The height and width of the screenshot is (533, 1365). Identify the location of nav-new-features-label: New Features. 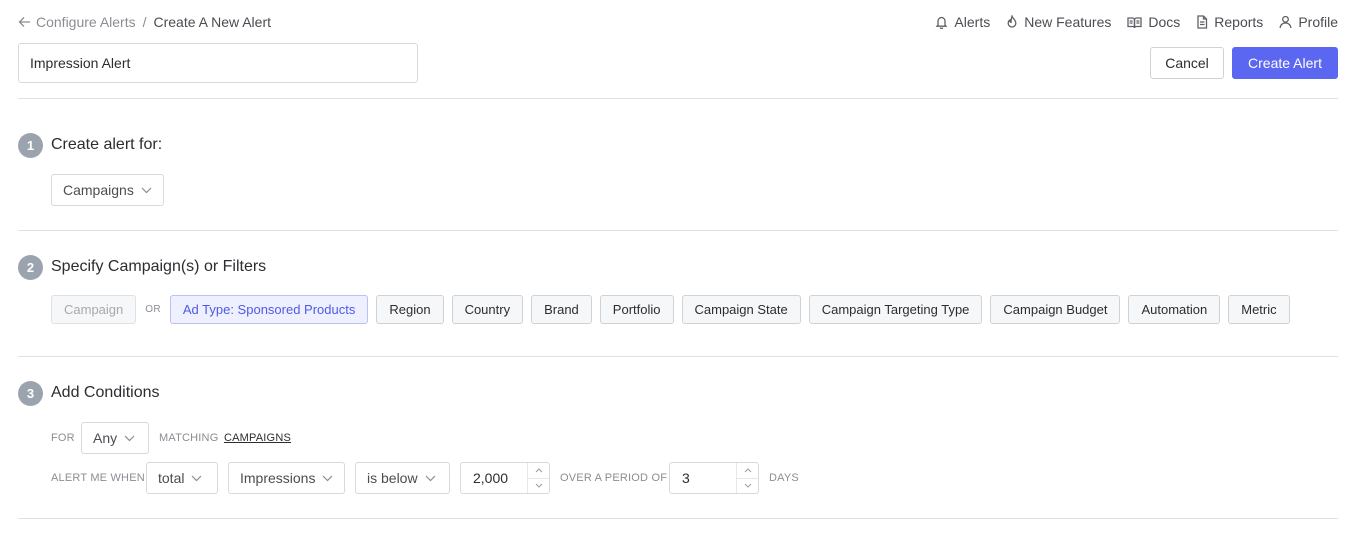
(1068, 22).